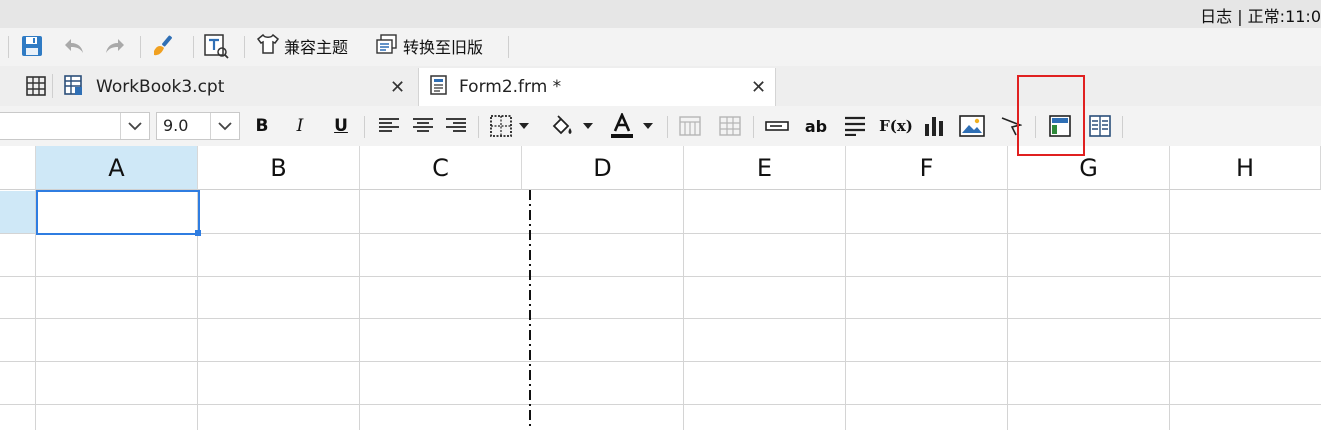 The height and width of the screenshot is (430, 1321). What do you see at coordinates (530, 310) in the screenshot?
I see `page-break-line` at bounding box center [530, 310].